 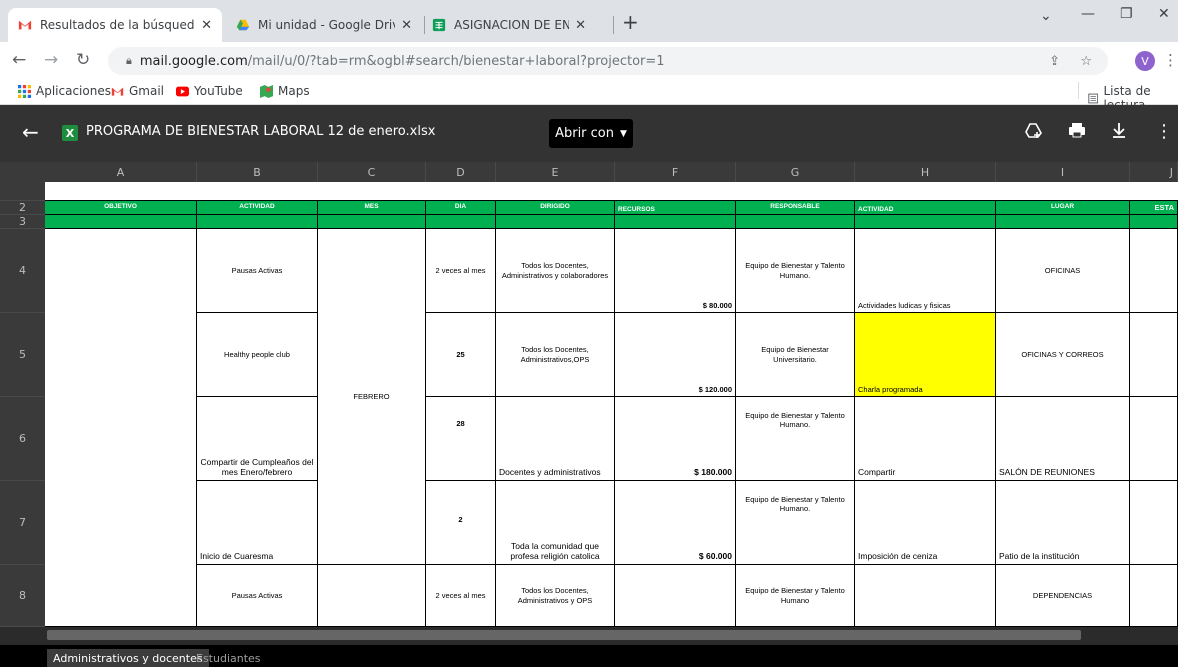 What do you see at coordinates (925, 271) in the screenshot?
I see `actividad-detalle-cell: Actividades ludicas y fisicas` at bounding box center [925, 271].